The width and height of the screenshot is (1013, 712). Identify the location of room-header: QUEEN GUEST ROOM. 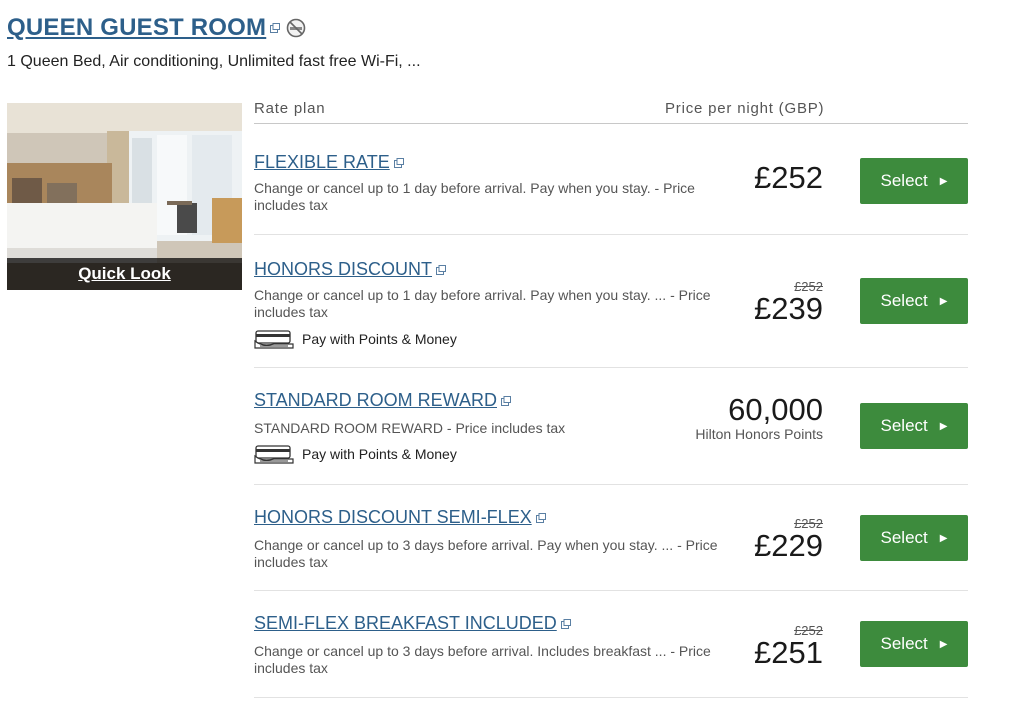
(156, 28).